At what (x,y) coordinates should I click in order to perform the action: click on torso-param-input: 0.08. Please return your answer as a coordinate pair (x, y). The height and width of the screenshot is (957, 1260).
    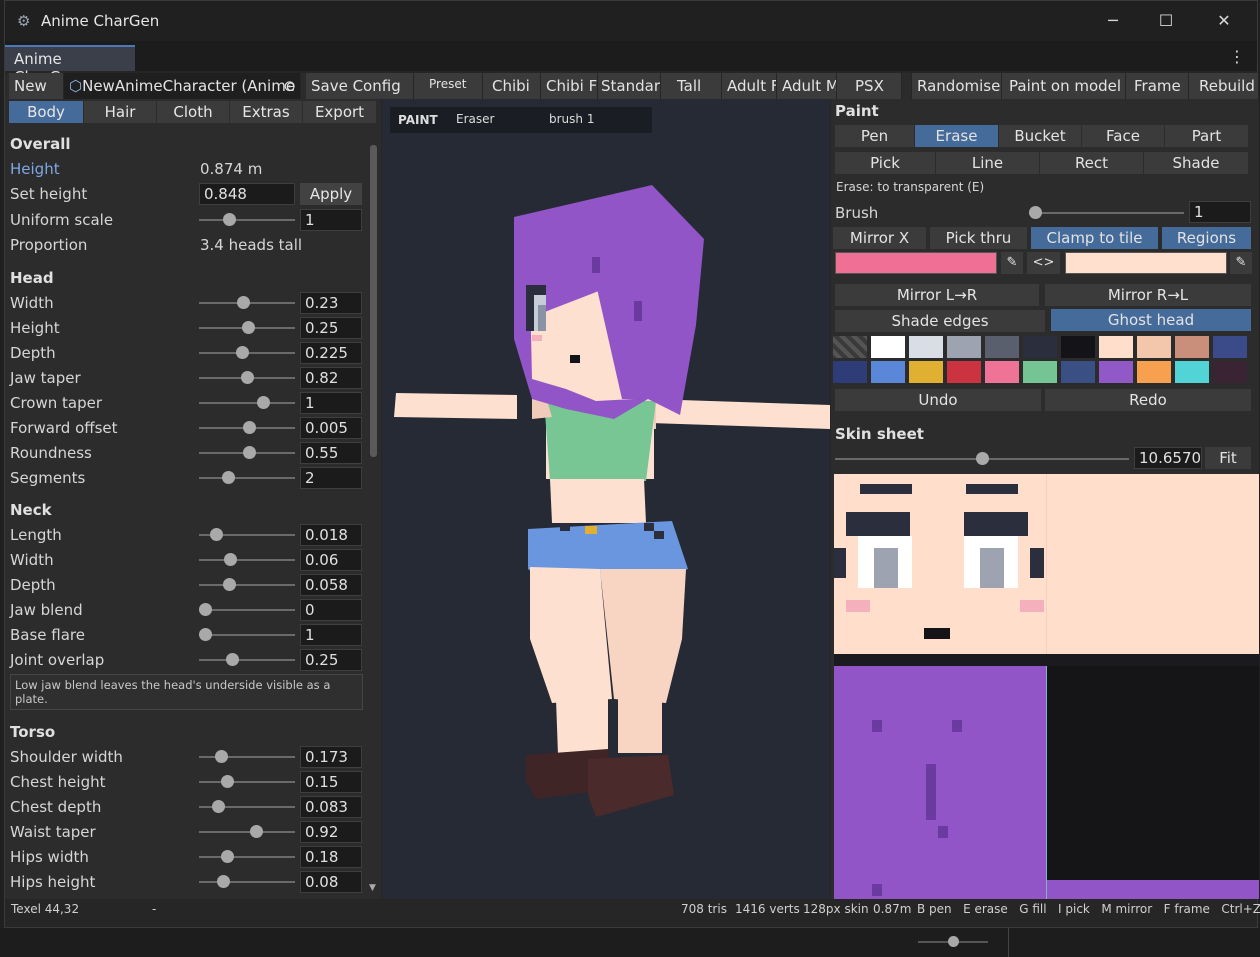
    Looking at the image, I should click on (331, 882).